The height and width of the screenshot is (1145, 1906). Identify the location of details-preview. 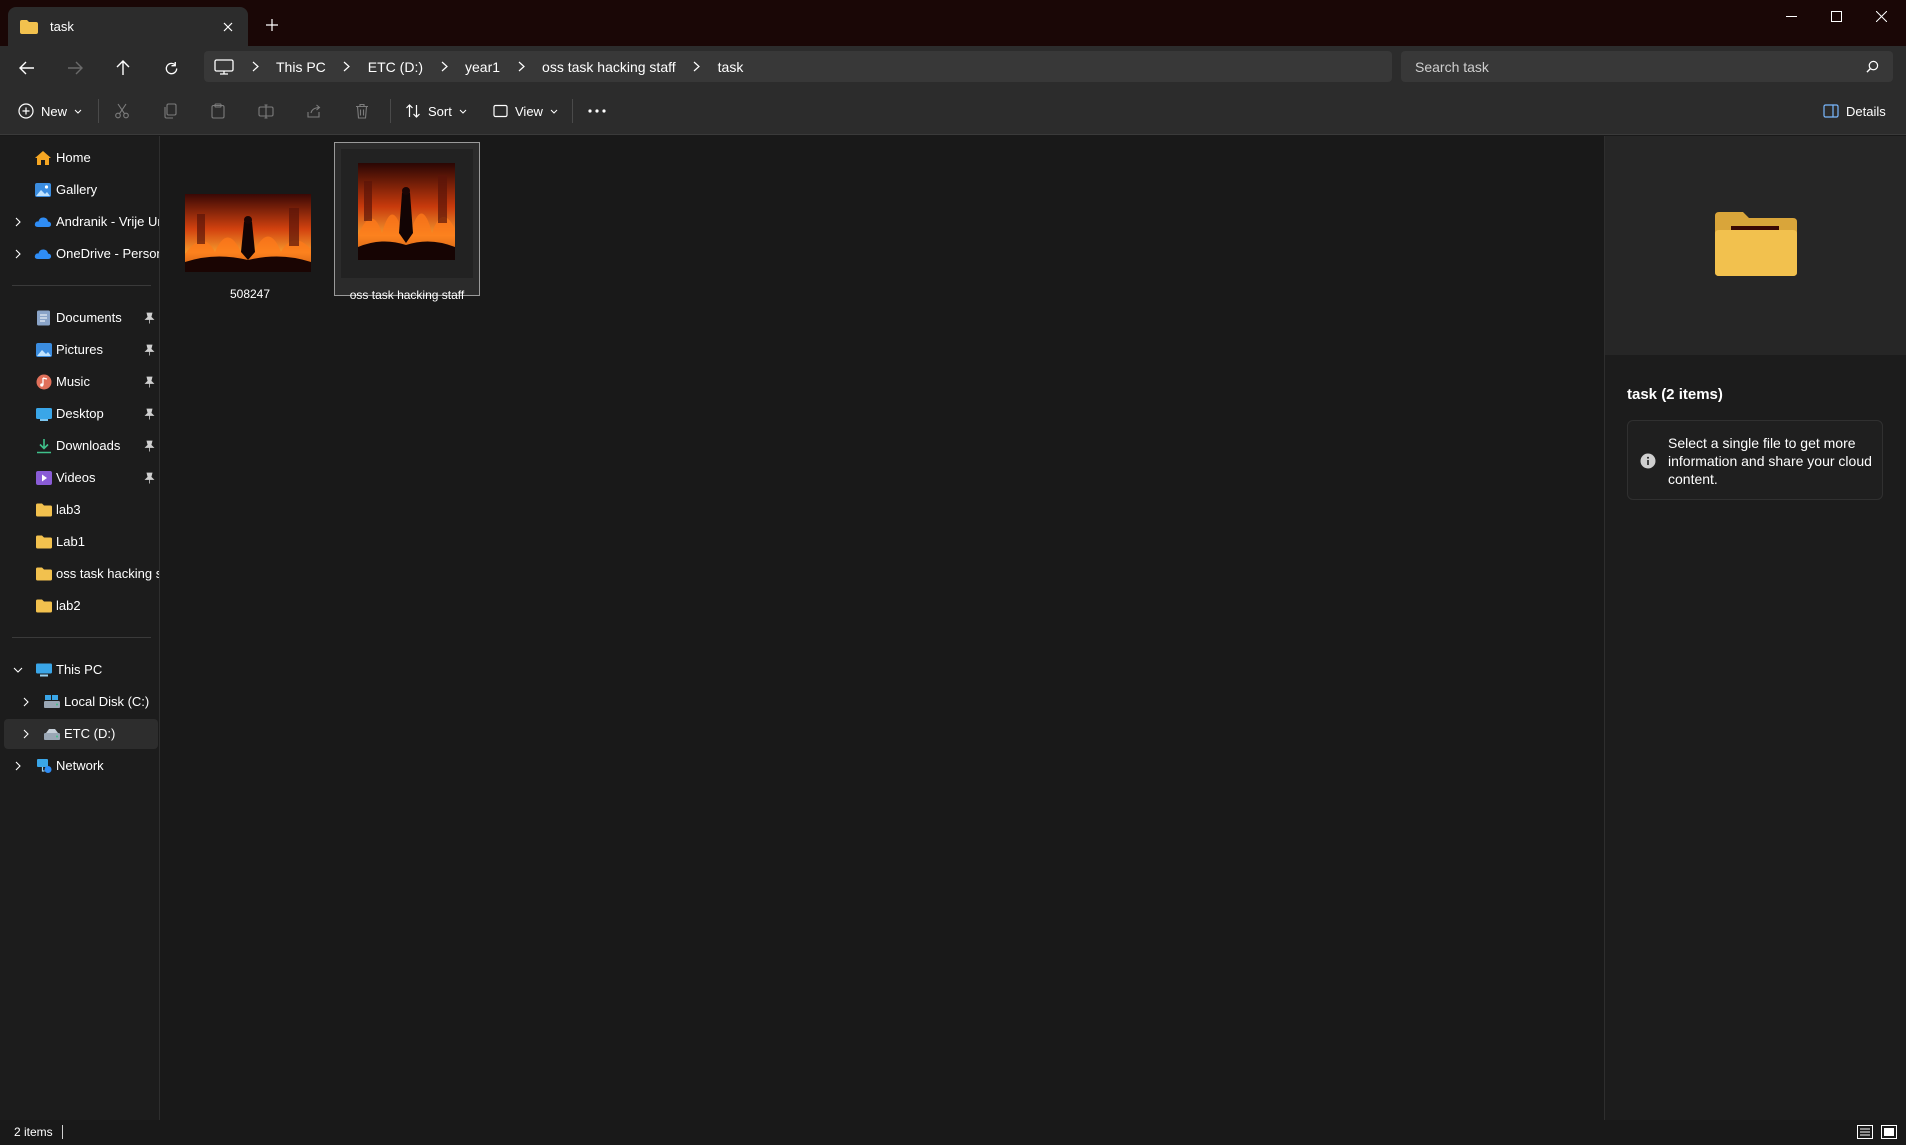
(1755, 245).